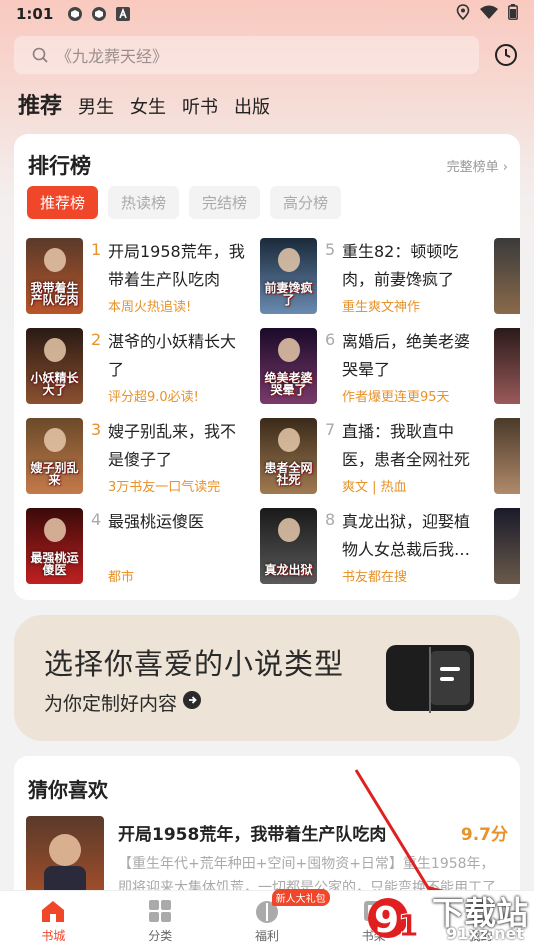 The height and width of the screenshot is (950, 534). I want to click on ranking-item: 绝美老婆哭晕了 6 离婚后，绝美老婆哭晕了作者爆更连更95天, so click(375, 367).